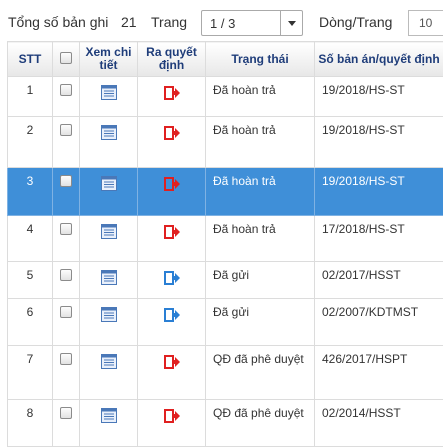 The width and height of the screenshot is (443, 447). I want to click on row-stt: 8, so click(30, 410).